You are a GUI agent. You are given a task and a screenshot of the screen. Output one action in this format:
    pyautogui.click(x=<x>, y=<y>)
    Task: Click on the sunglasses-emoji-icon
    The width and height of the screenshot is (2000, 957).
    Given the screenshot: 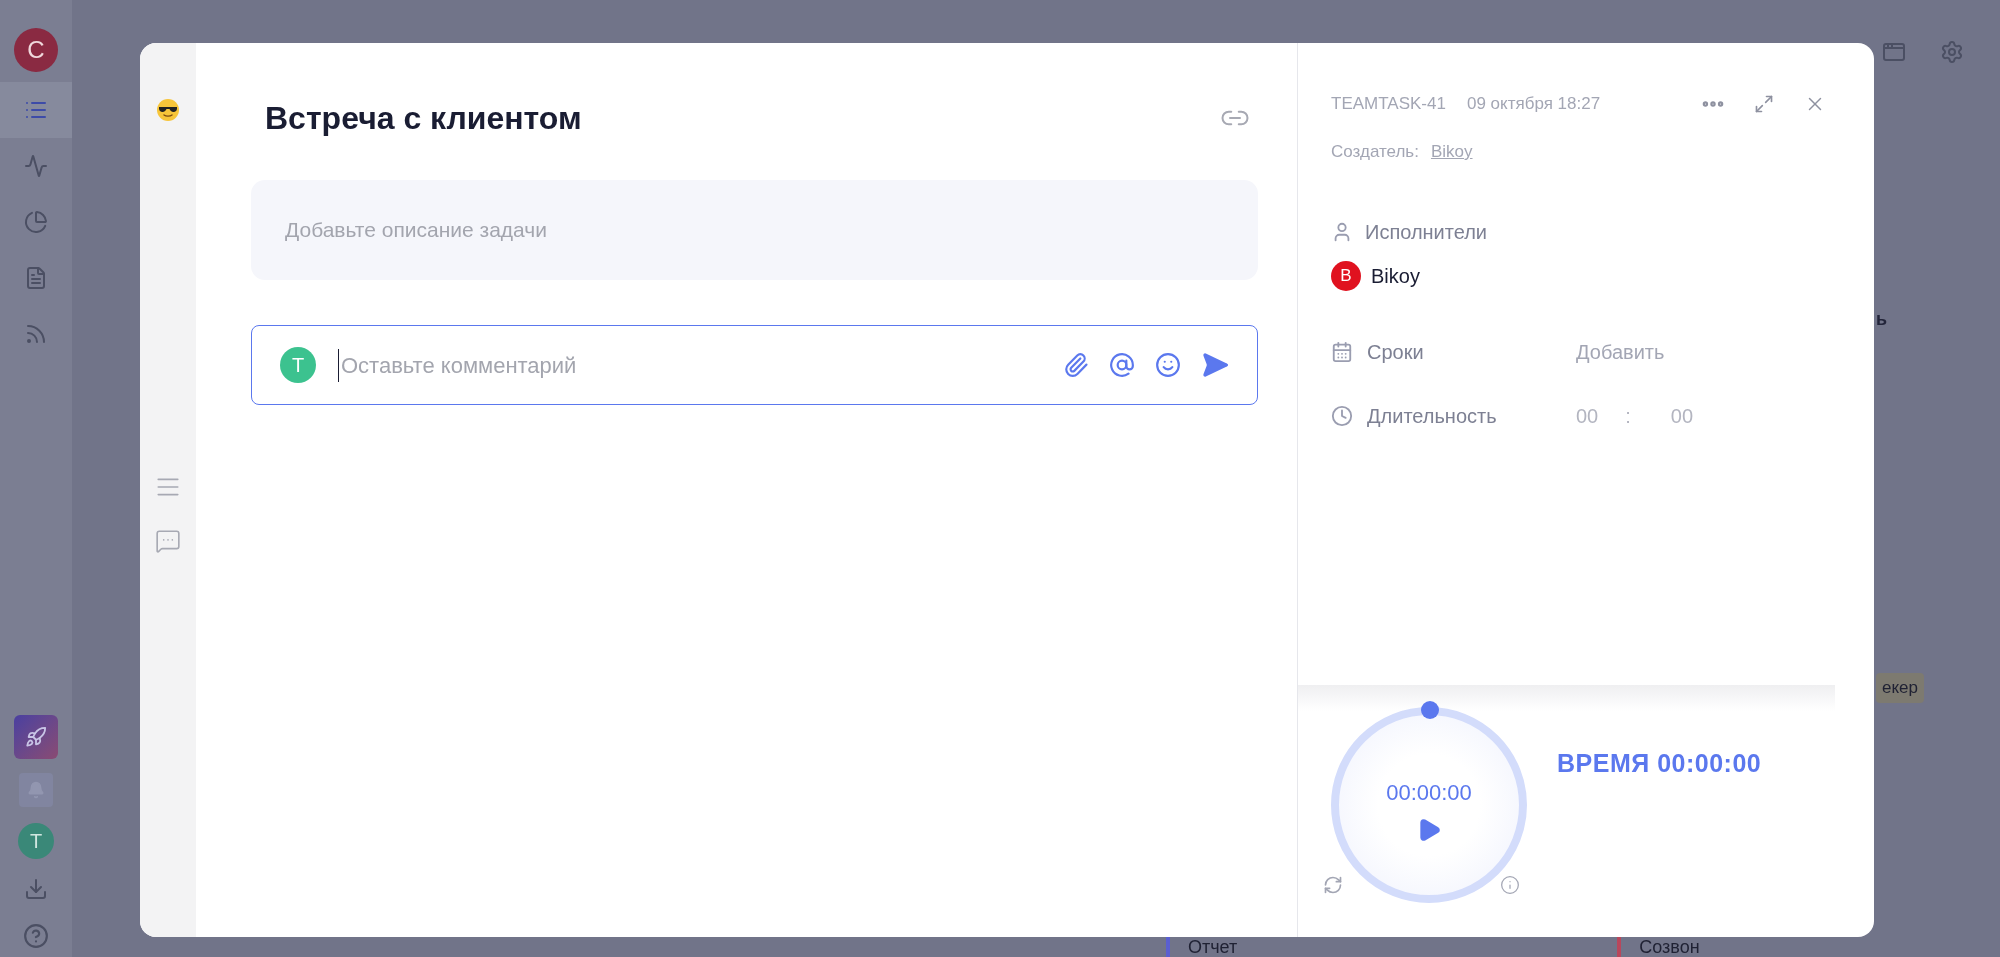 What is the action you would take?
    pyautogui.click(x=168, y=110)
    